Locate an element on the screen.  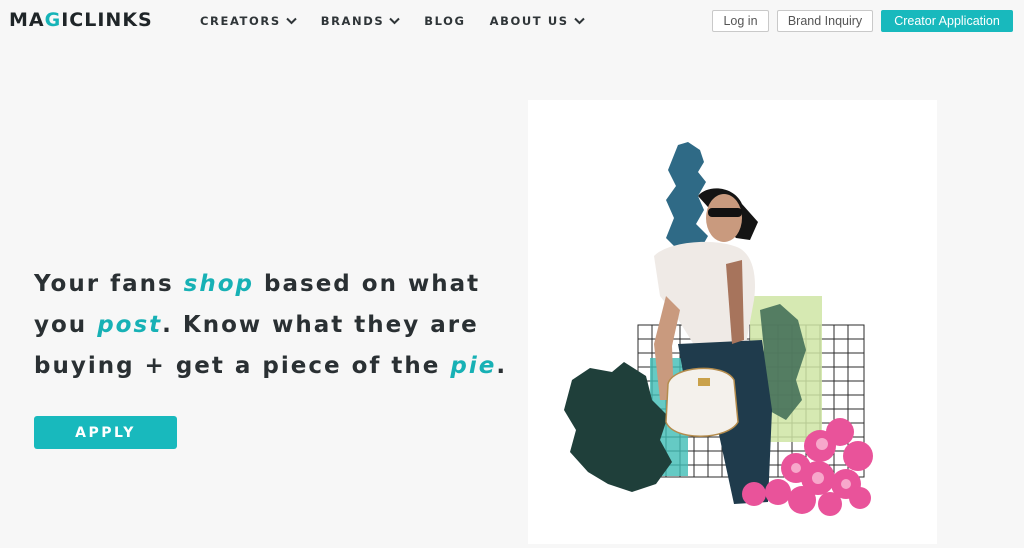
logo-text-start: MA is located at coordinates (27, 20).